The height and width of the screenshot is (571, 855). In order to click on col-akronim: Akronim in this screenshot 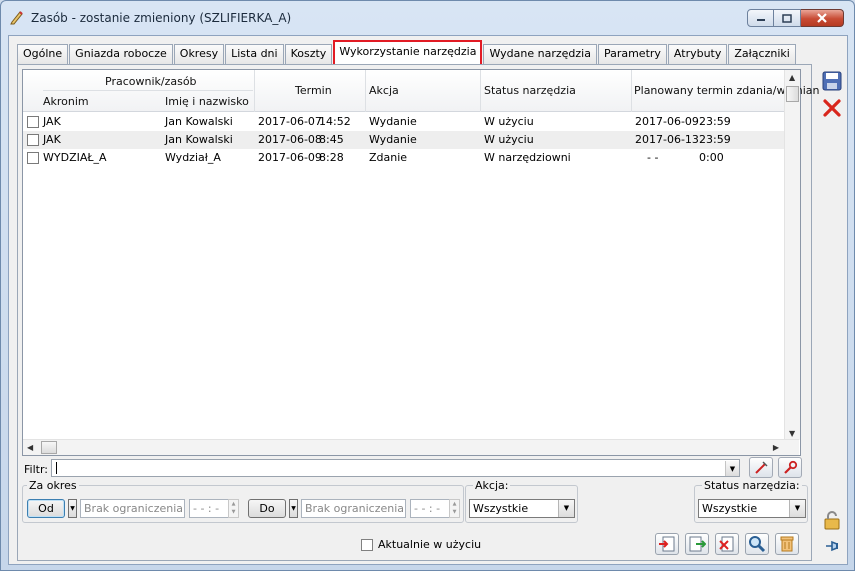, I will do `click(66, 101)`.